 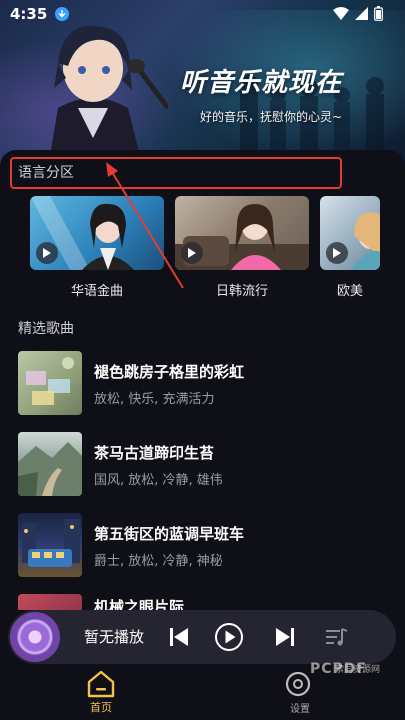 I want to click on song-tags: 放松, 快乐, 充满活力, so click(x=154, y=399).